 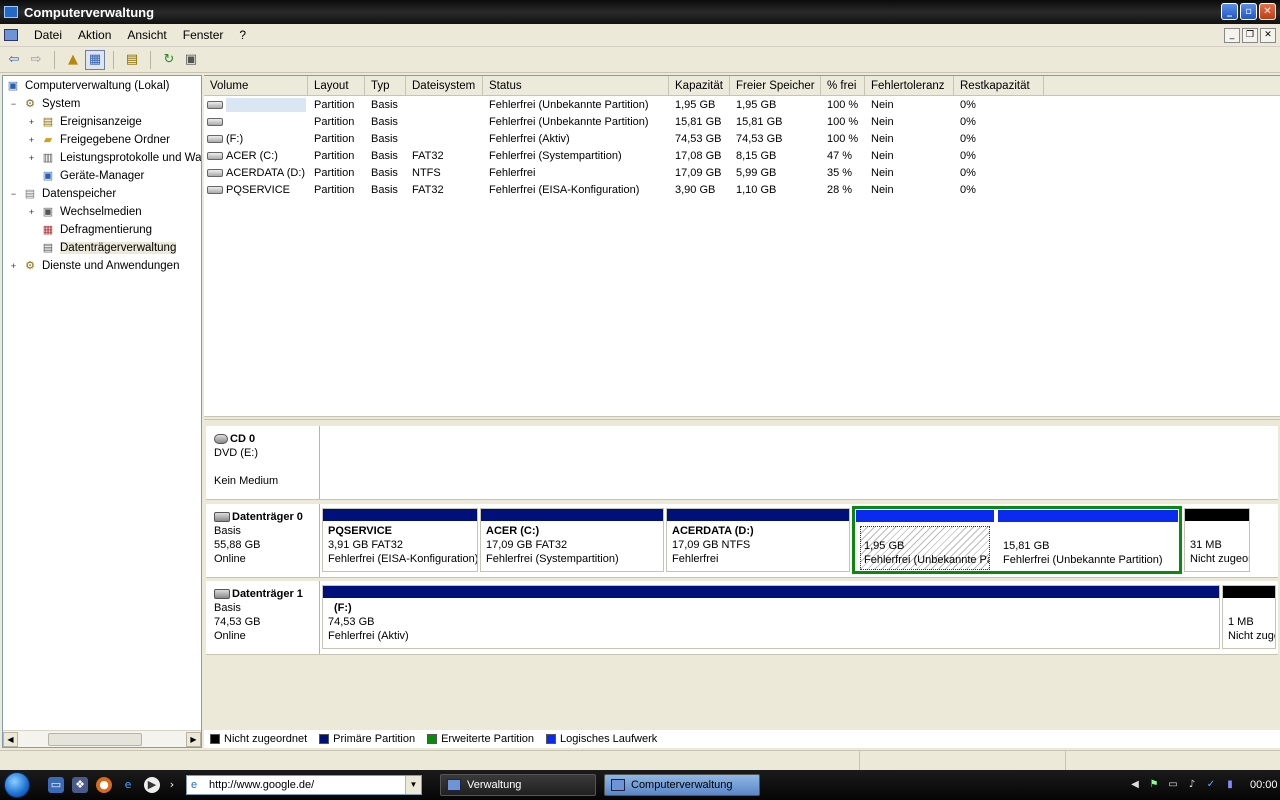 I want to click on menu-fenster: Fenster, so click(x=203, y=35).